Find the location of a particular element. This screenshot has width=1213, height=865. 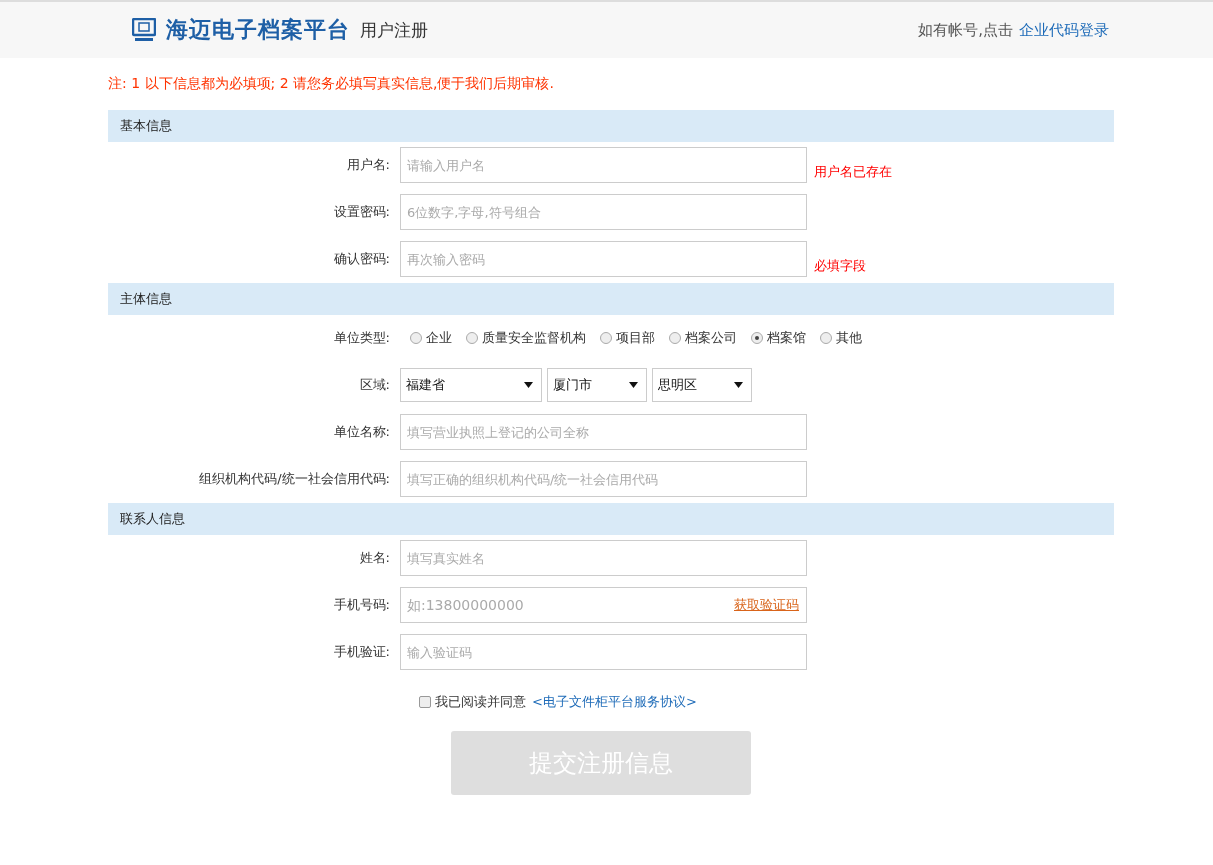

checkbox is located at coordinates (425, 702).